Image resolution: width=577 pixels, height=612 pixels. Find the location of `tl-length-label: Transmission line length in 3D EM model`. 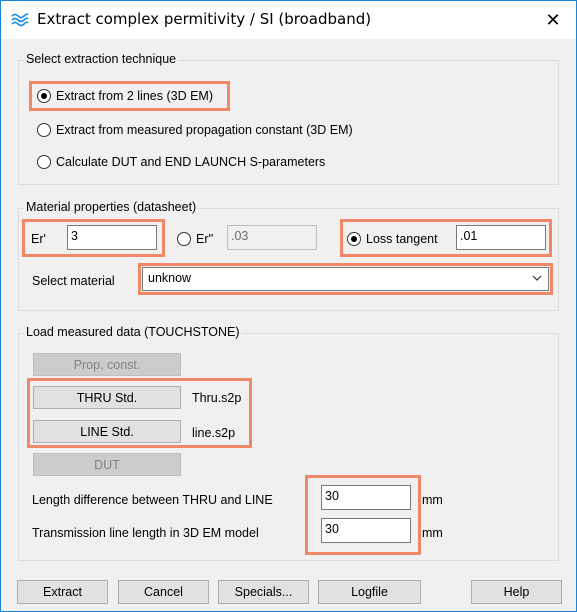

tl-length-label: Transmission line length in 3D EM model is located at coordinates (145, 533).